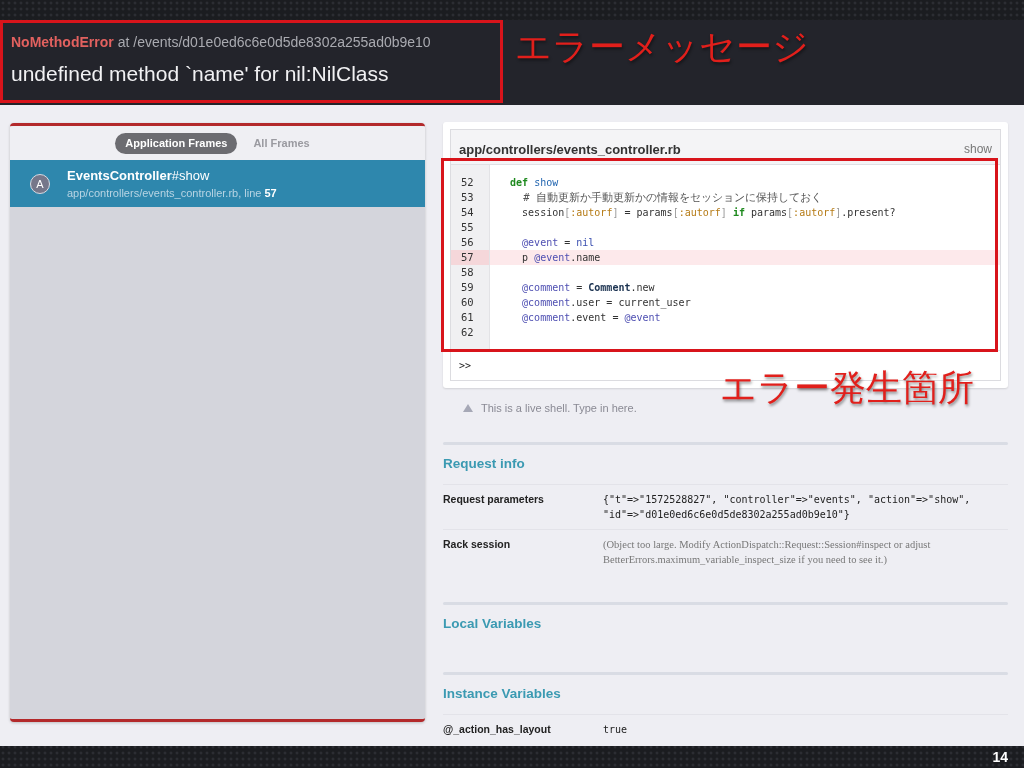 Image resolution: width=1024 pixels, height=768 pixels. I want to click on variable-name: @_action_has_layout, so click(497, 729).